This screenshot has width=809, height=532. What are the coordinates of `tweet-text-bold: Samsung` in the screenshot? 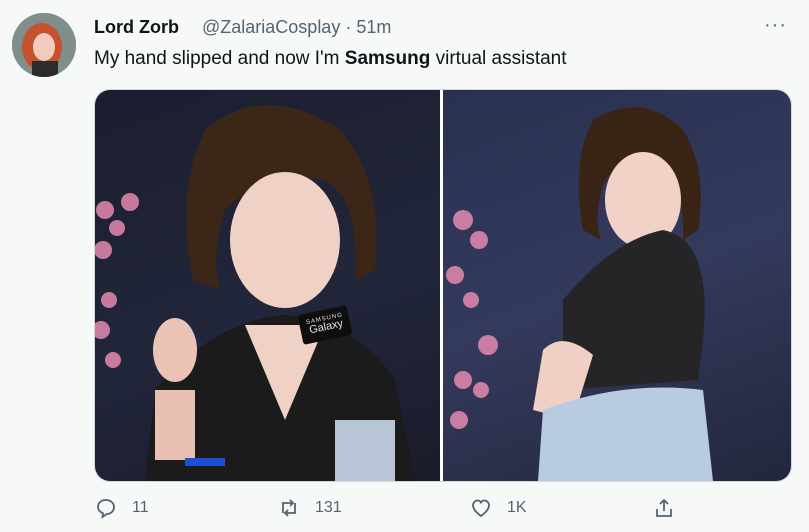 It's located at (387, 58).